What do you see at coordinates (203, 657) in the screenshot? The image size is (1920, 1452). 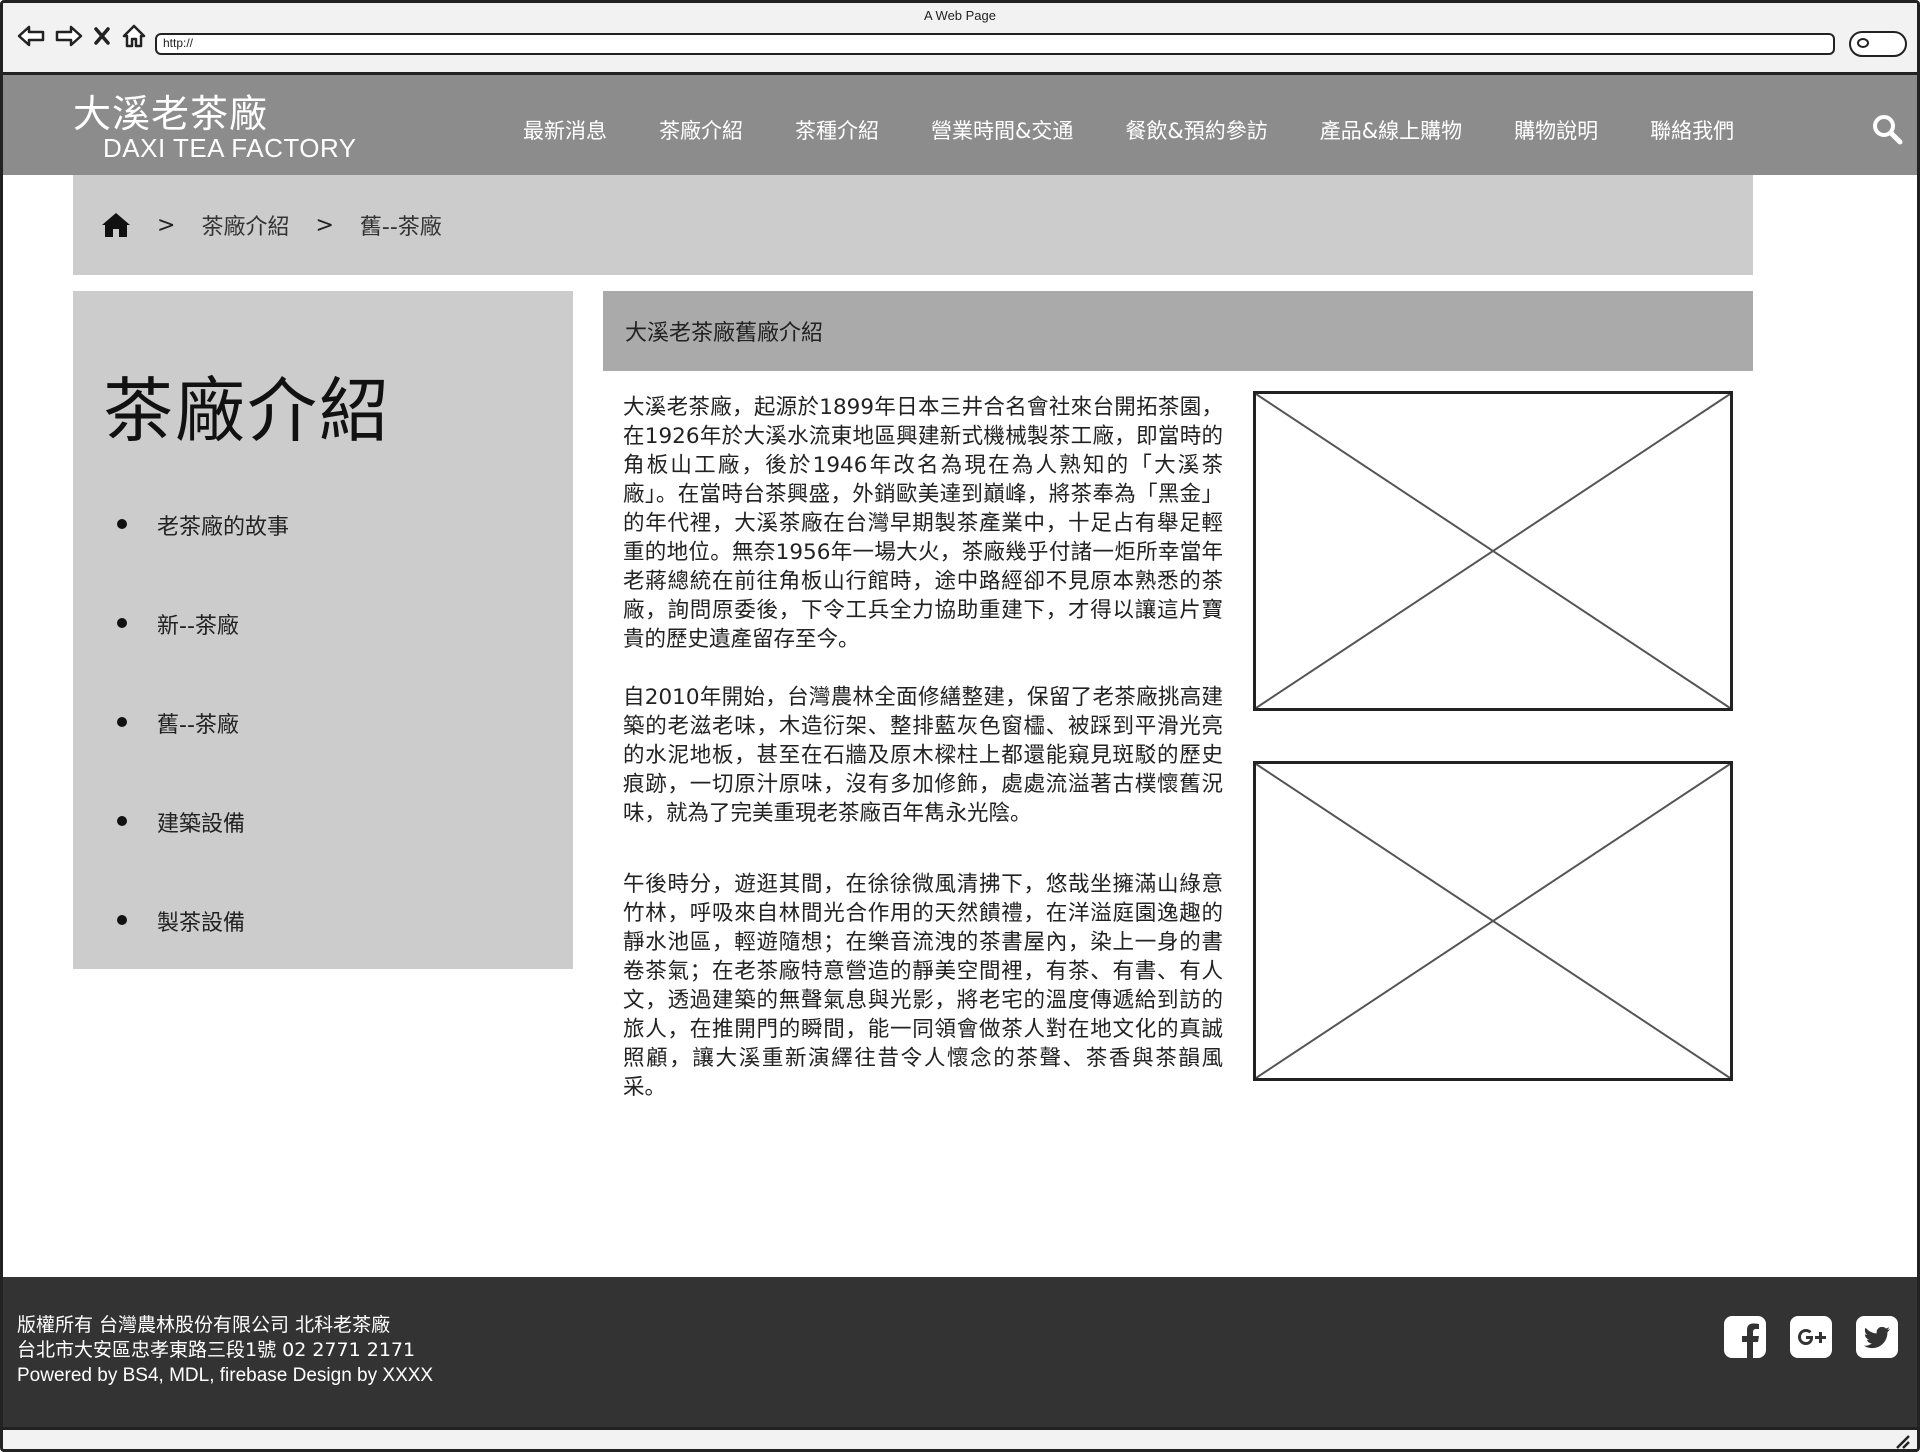 I see `sidebar-item-new-factory: 新--茶廠` at bounding box center [203, 657].